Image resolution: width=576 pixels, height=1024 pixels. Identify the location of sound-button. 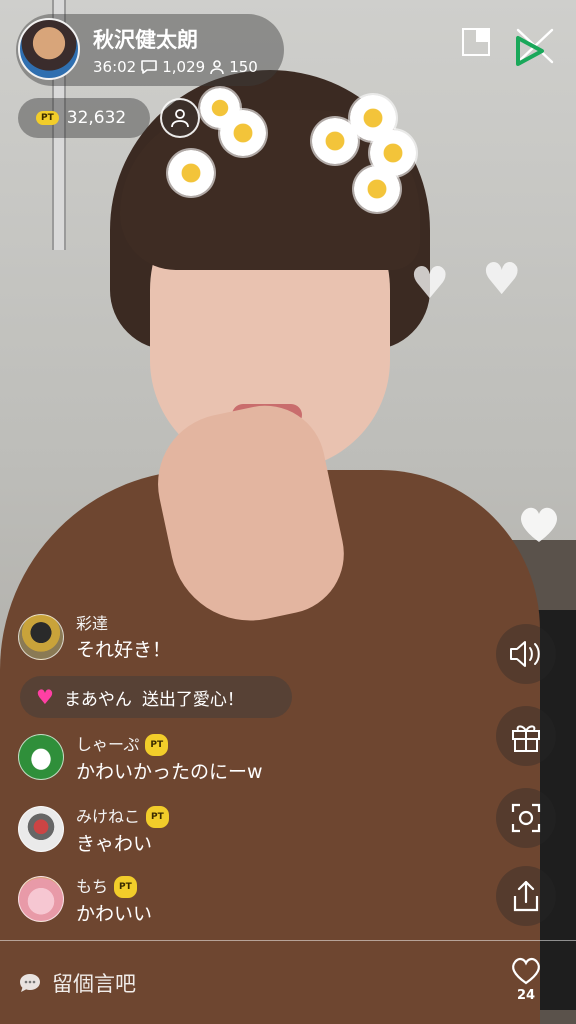
(526, 654).